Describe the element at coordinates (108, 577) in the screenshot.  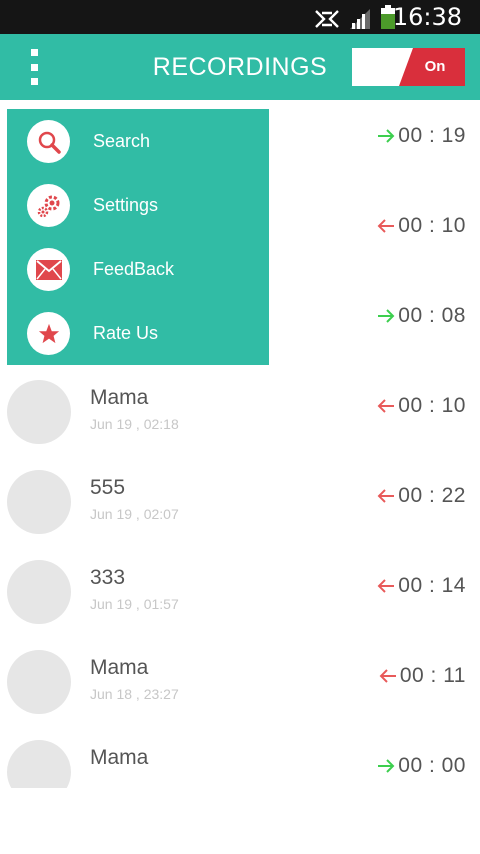
I see `recording-name: 333` at that location.